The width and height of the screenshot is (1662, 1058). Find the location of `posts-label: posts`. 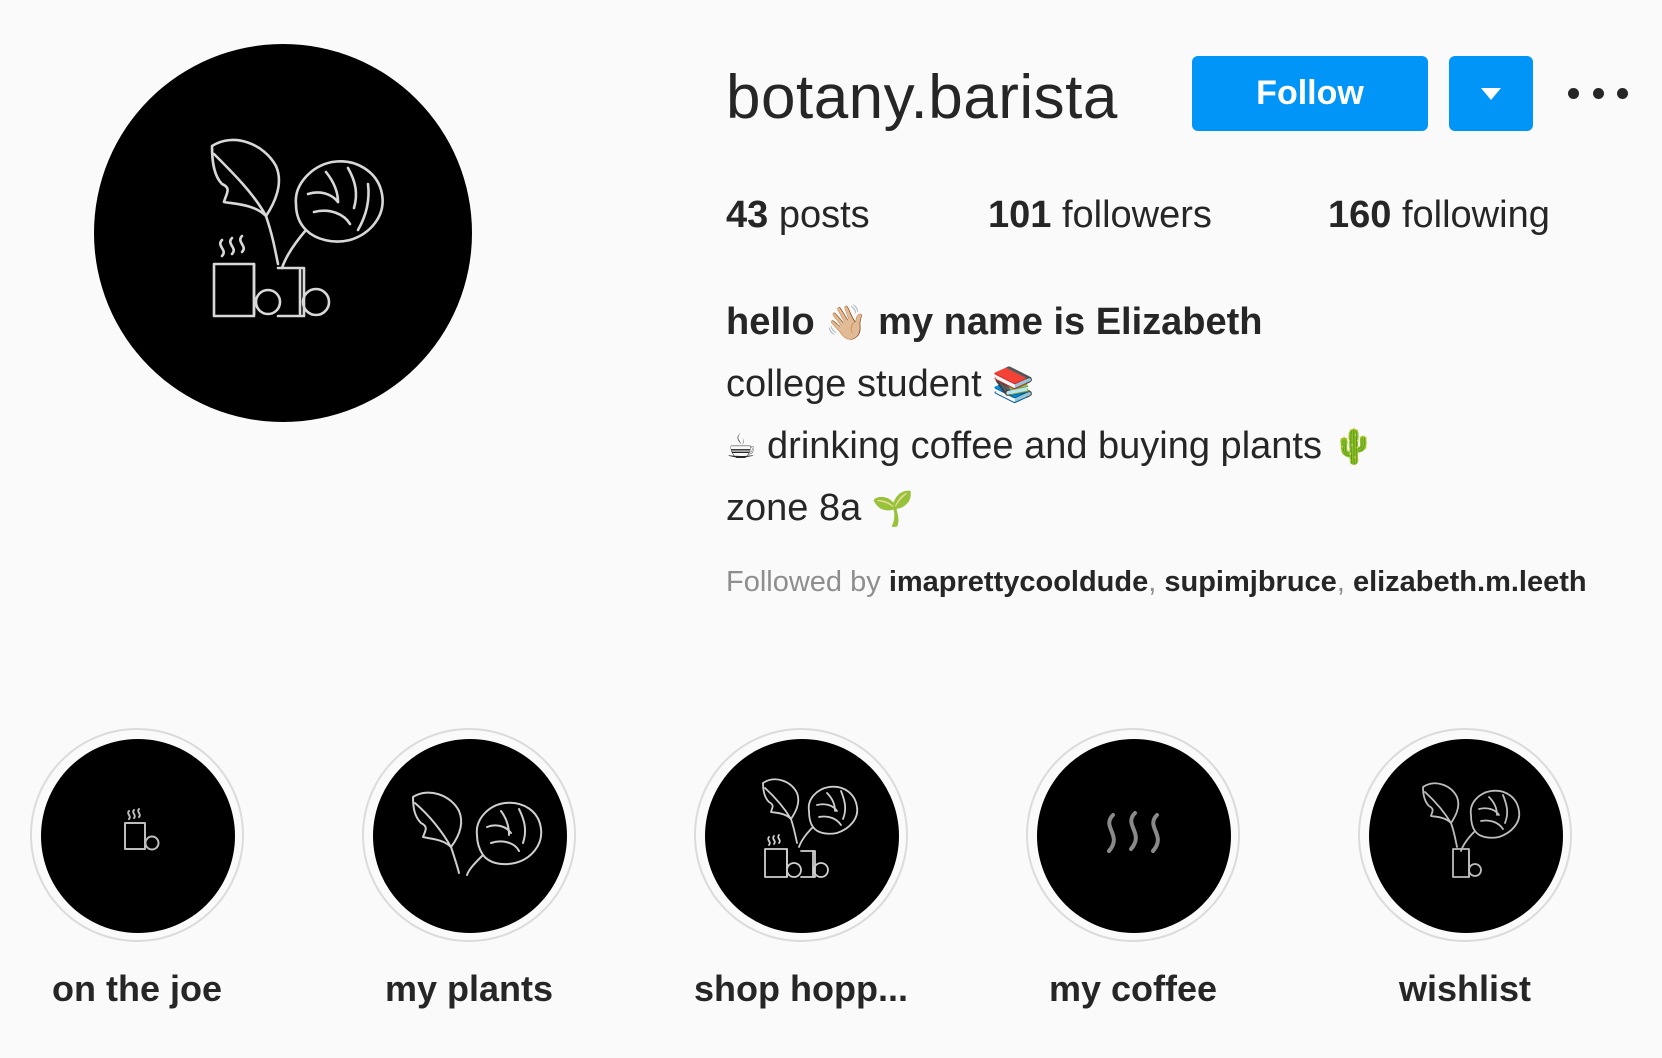

posts-label: posts is located at coordinates (824, 215).